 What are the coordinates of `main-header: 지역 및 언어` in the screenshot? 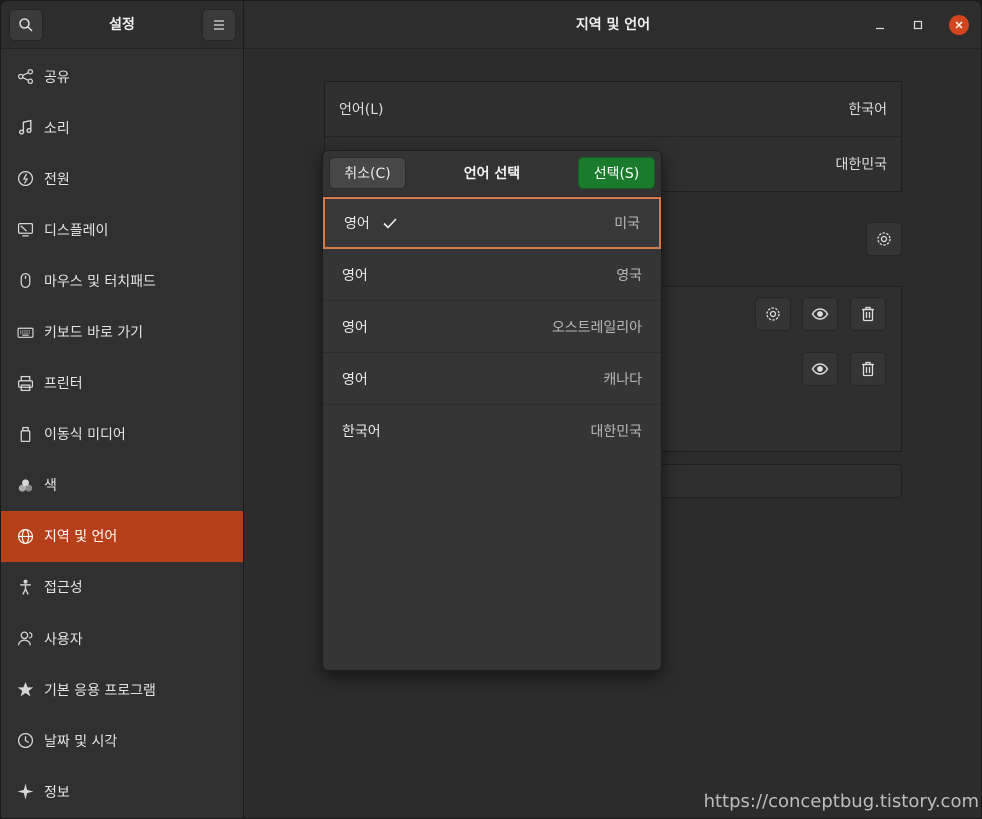 It's located at (613, 25).